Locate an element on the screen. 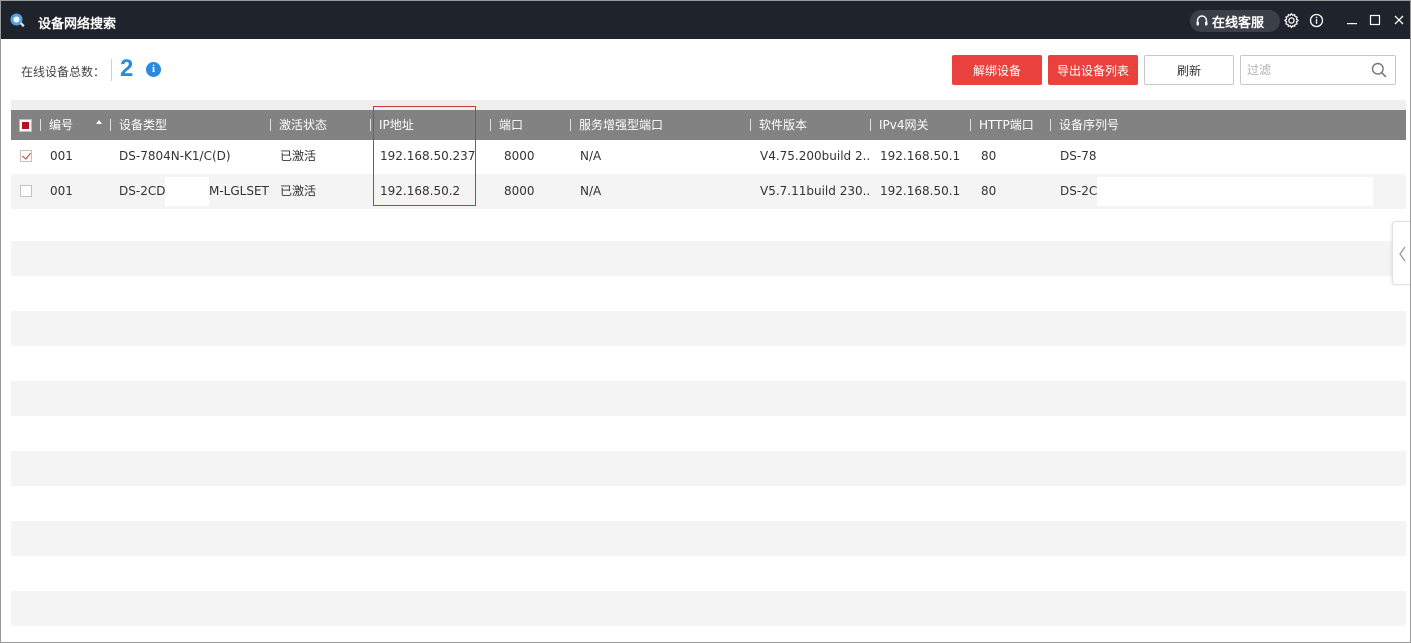 Image resolution: width=1411 pixels, height=643 pixels. app-logo-icon is located at coordinates (17, 20).